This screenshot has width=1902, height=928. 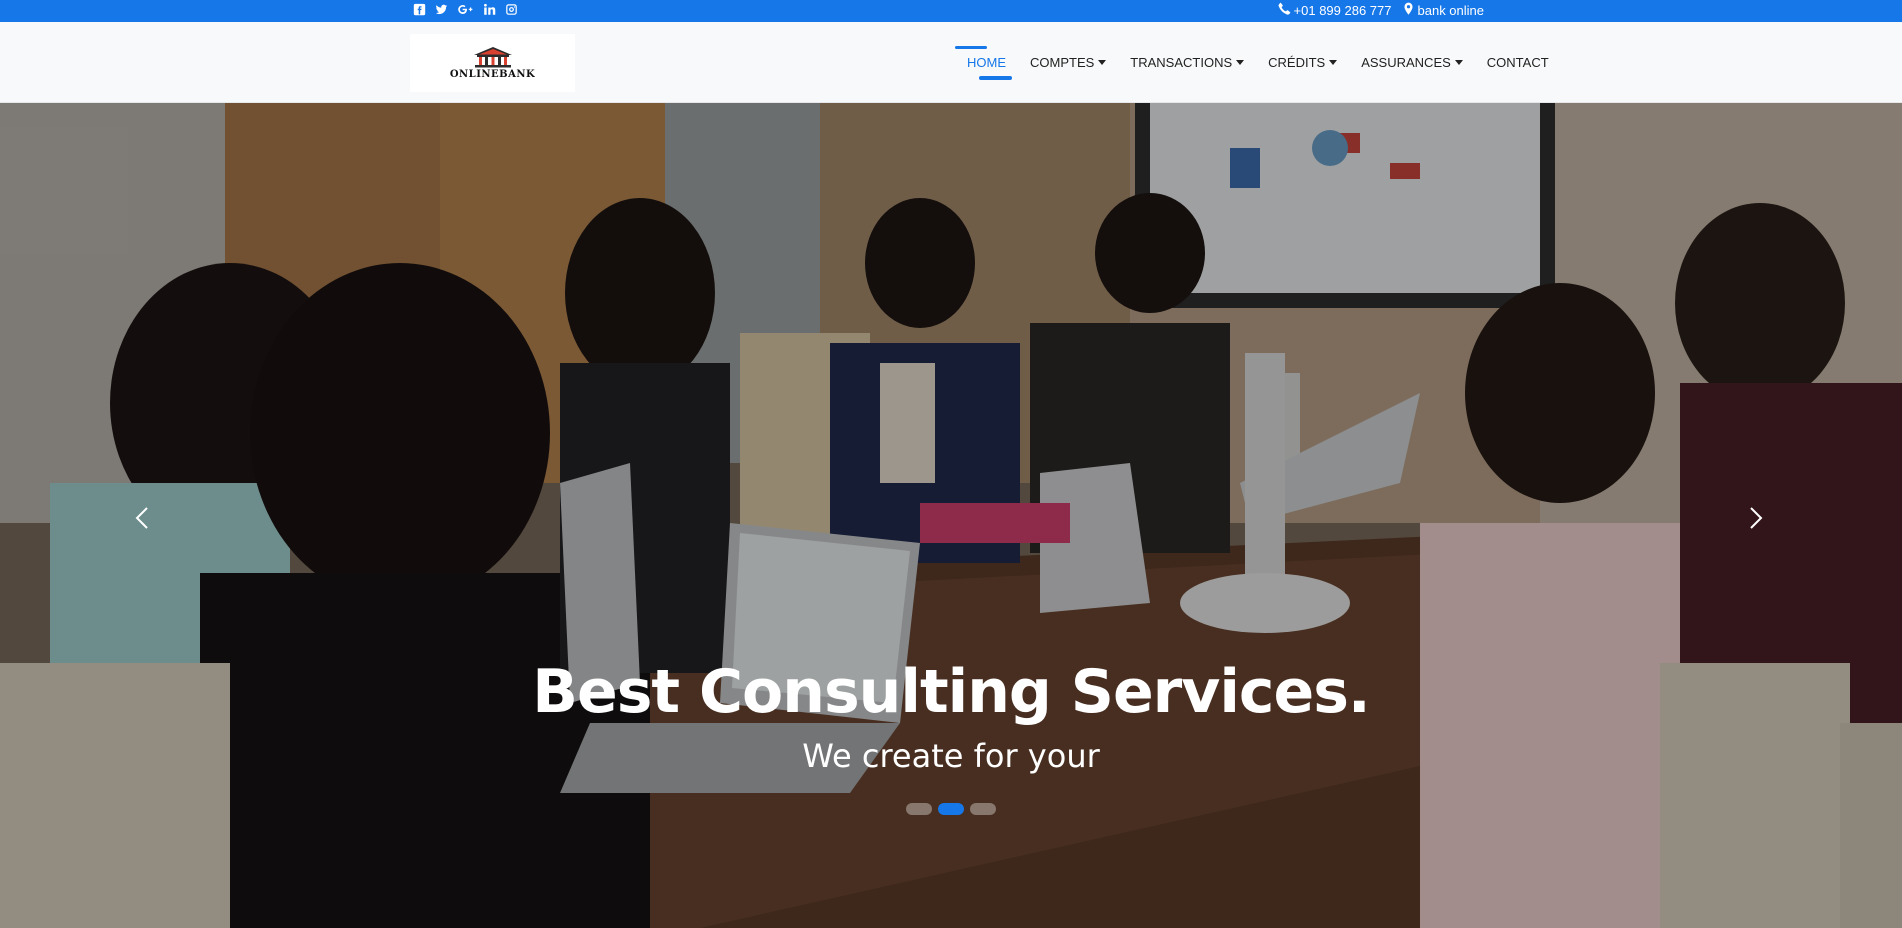 I want to click on social-links, so click(x=465, y=9).